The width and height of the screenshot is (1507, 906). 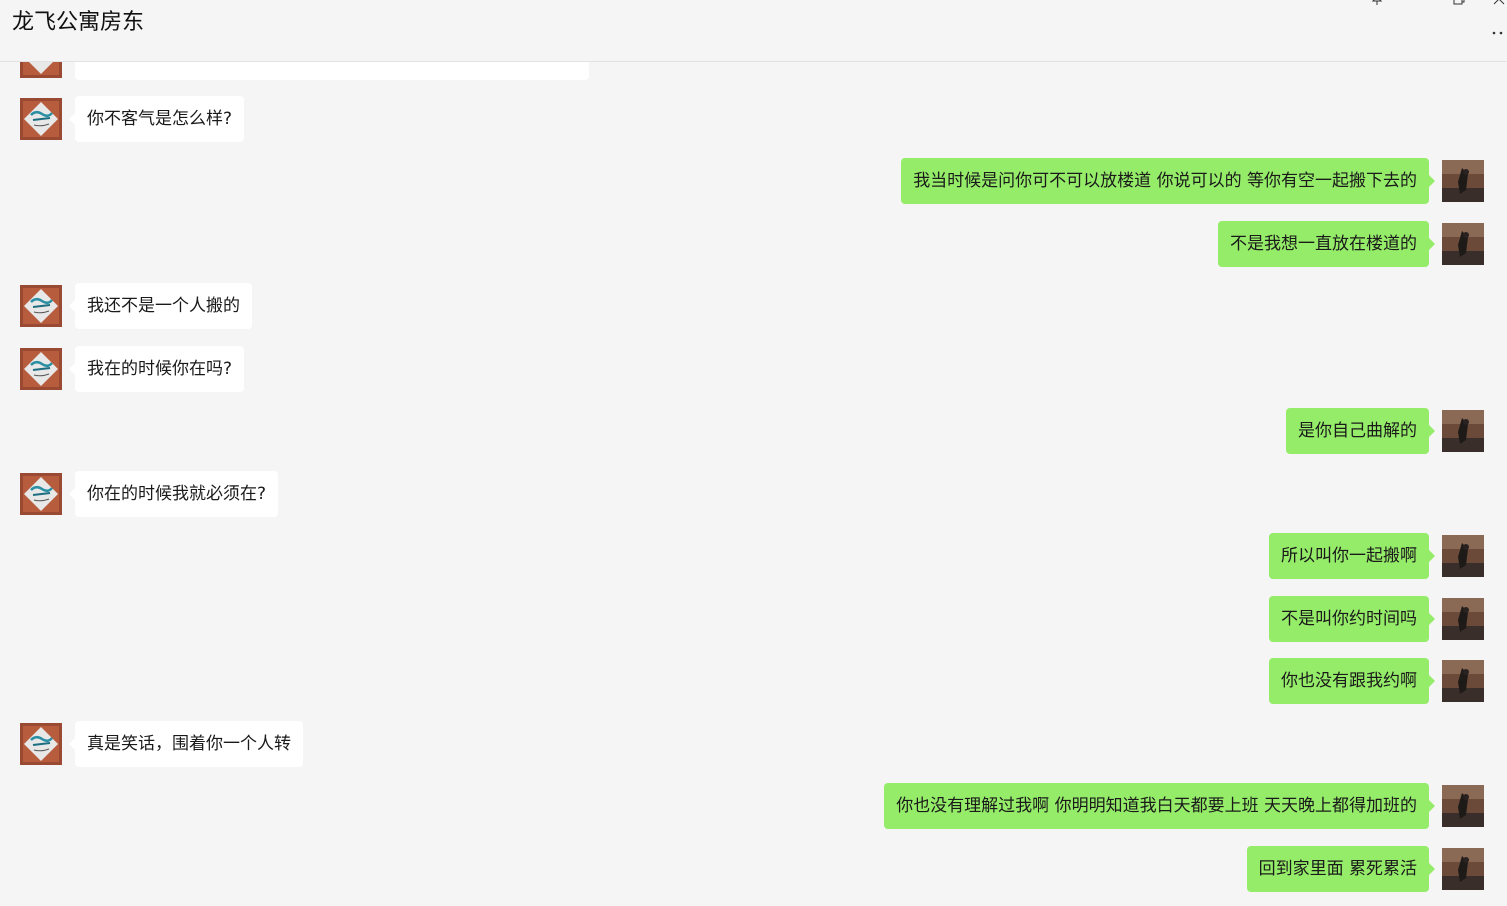 I want to click on close-icon, so click(x=1498, y=6).